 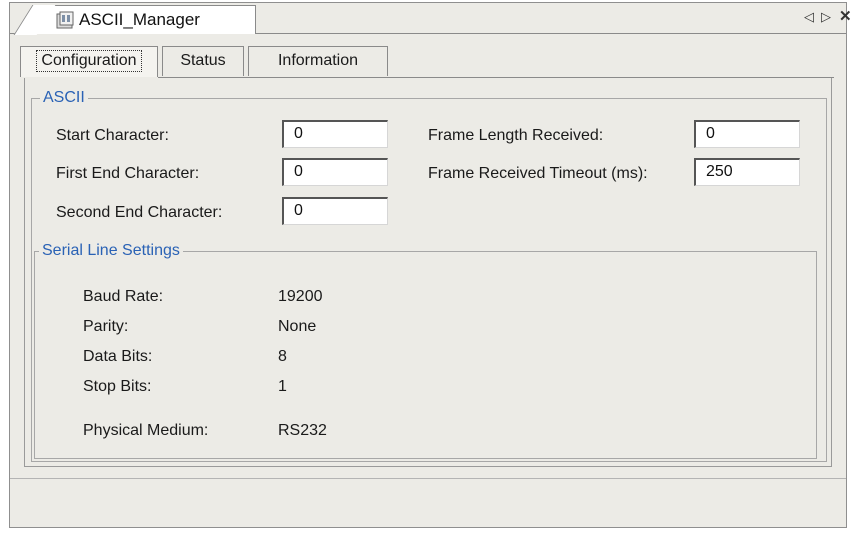 What do you see at coordinates (428, 502) in the screenshot?
I see `empty-footer-area` at bounding box center [428, 502].